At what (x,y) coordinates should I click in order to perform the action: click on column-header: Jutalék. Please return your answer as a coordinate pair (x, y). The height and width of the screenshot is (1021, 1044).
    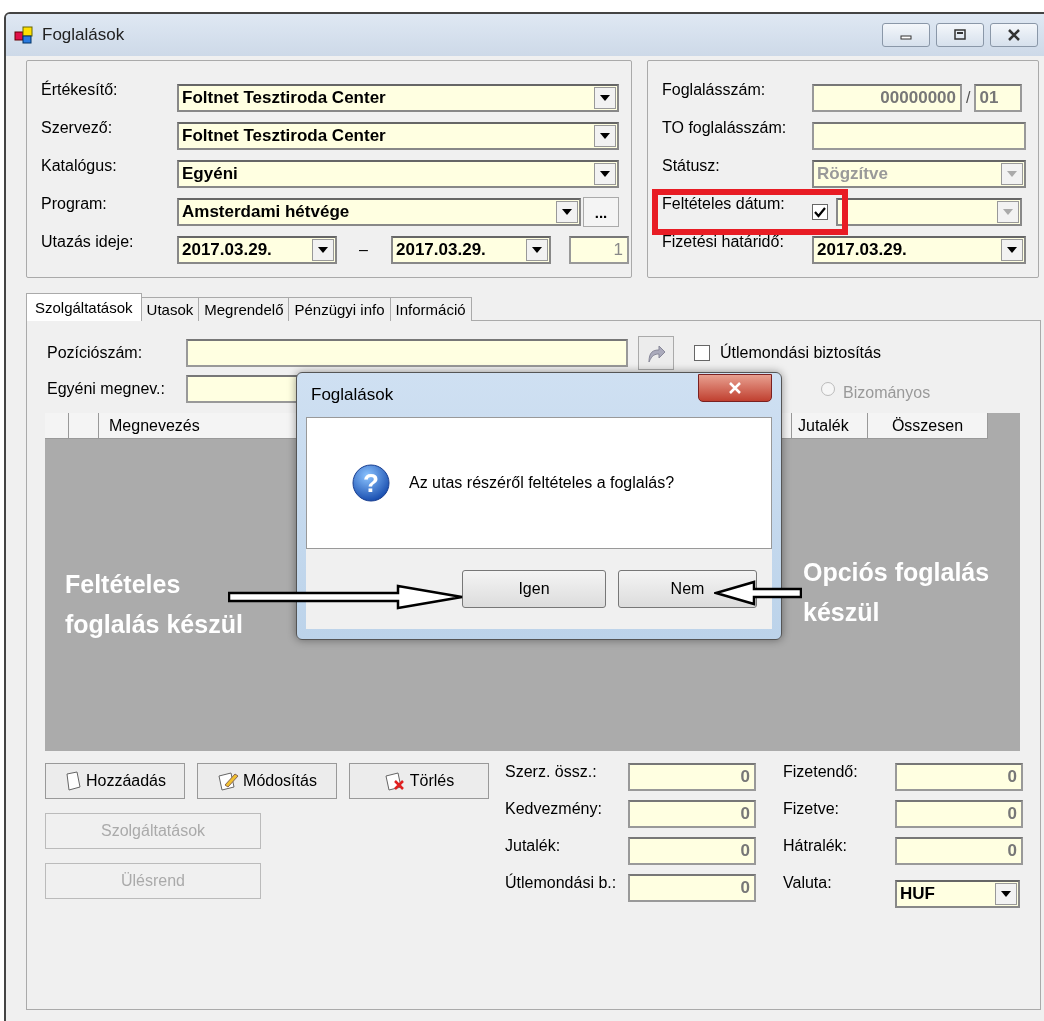
    Looking at the image, I should click on (830, 426).